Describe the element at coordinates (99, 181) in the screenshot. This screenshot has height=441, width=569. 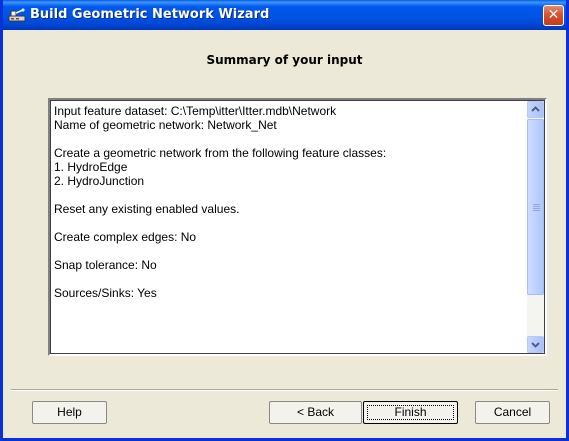
I see `summary-line: 2. HydroJunction` at that location.